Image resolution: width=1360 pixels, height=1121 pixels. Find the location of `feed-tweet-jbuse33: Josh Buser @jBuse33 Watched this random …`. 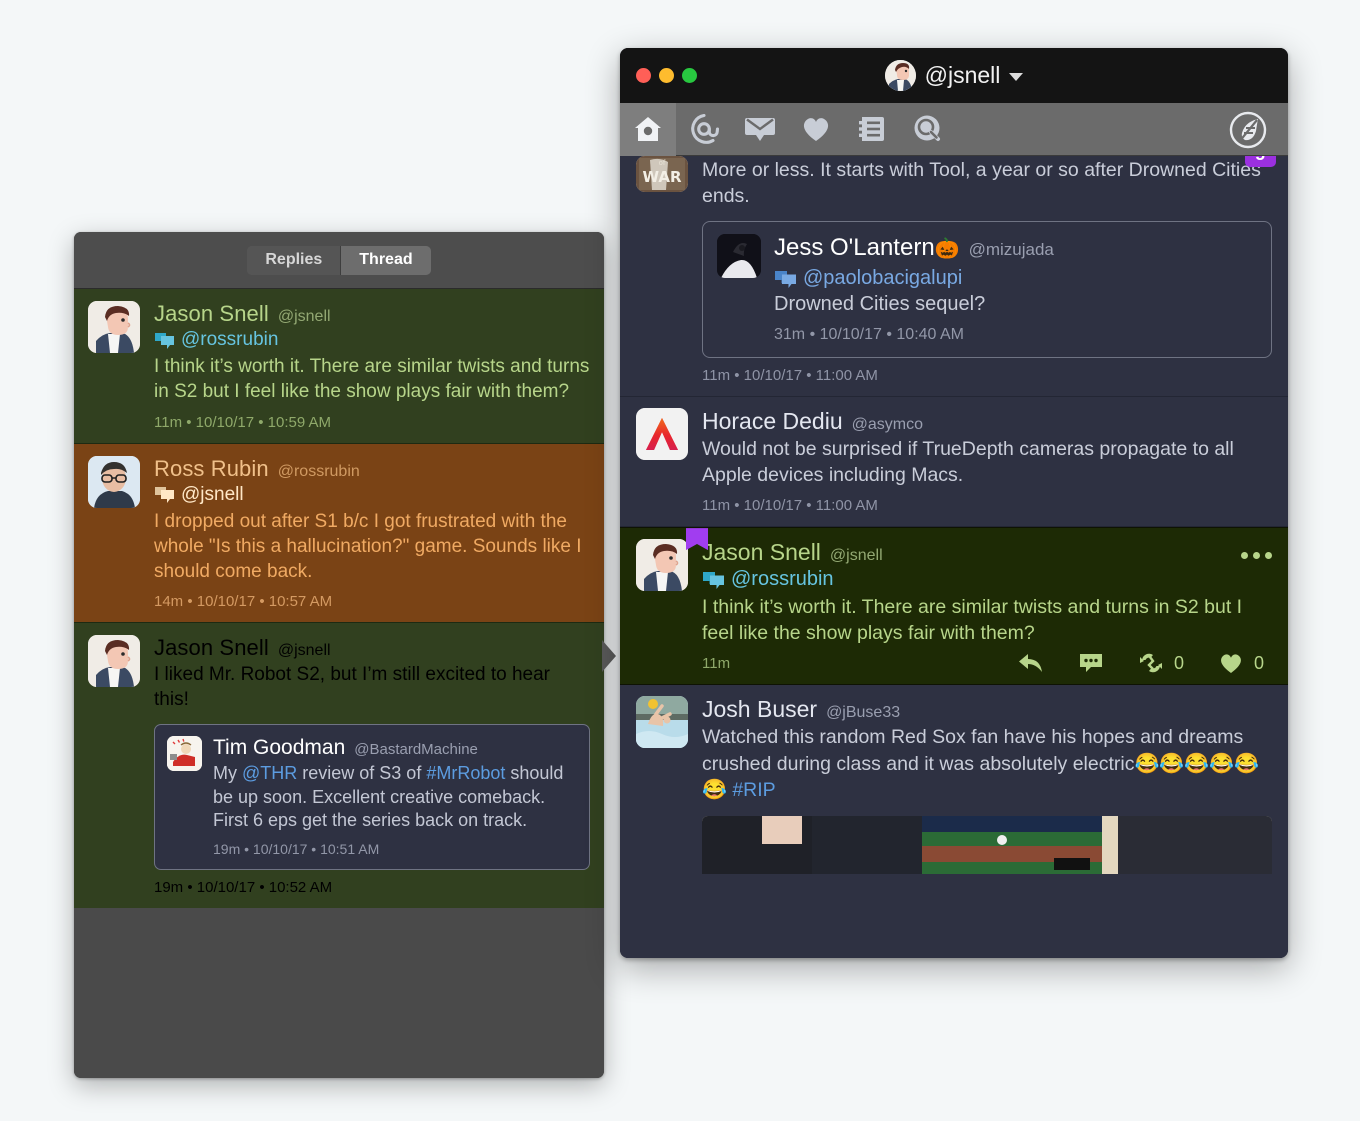

feed-tweet-jbuse33: Josh Buser @jBuse33 Watched this random … is located at coordinates (954, 785).